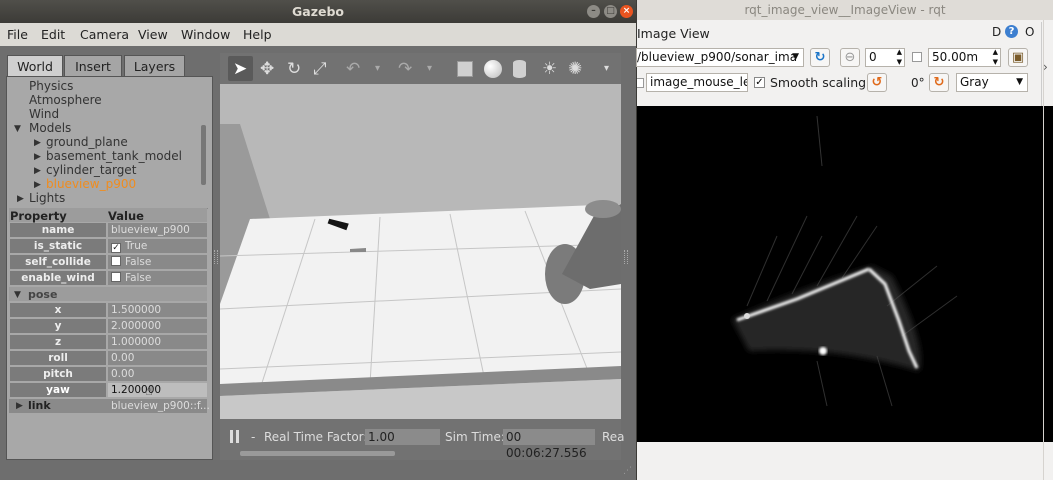  What do you see at coordinates (877, 82) in the screenshot?
I see `rotate-left-icon: ↺` at bounding box center [877, 82].